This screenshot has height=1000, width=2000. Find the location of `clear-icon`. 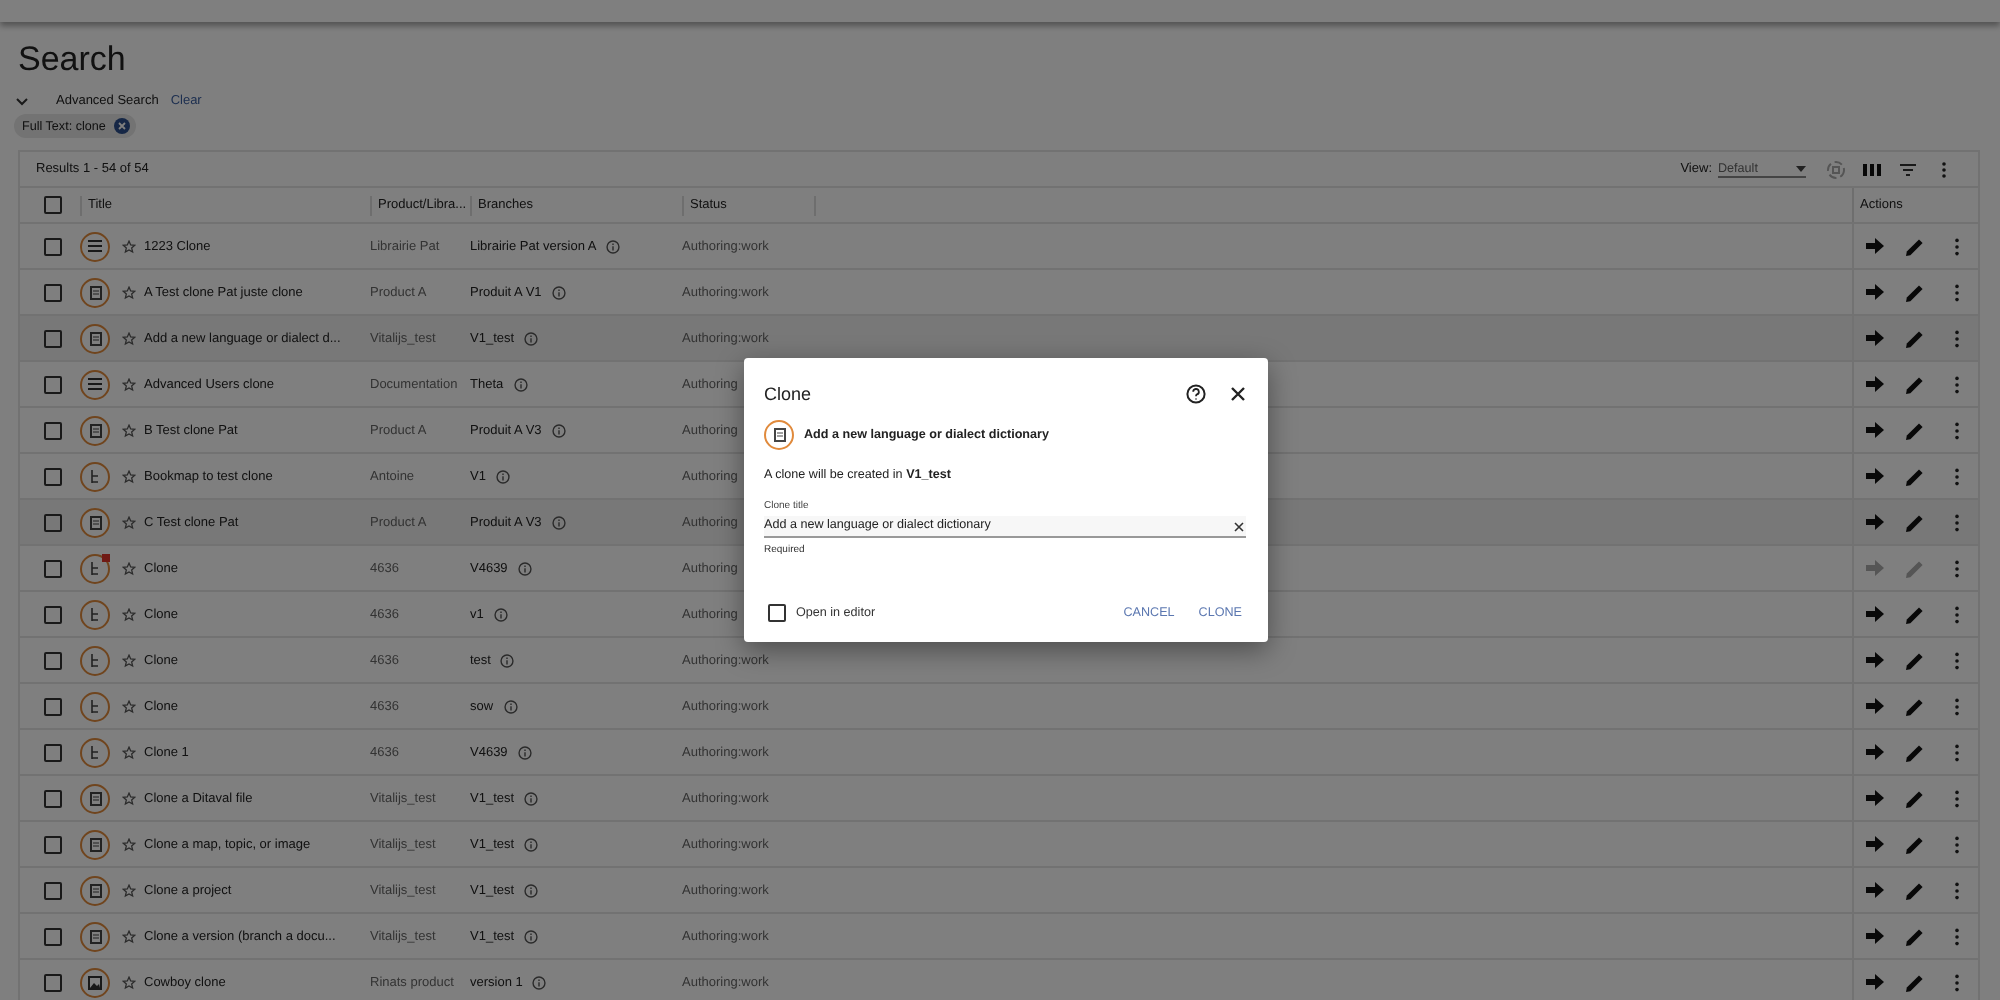

clear-icon is located at coordinates (1239, 527).